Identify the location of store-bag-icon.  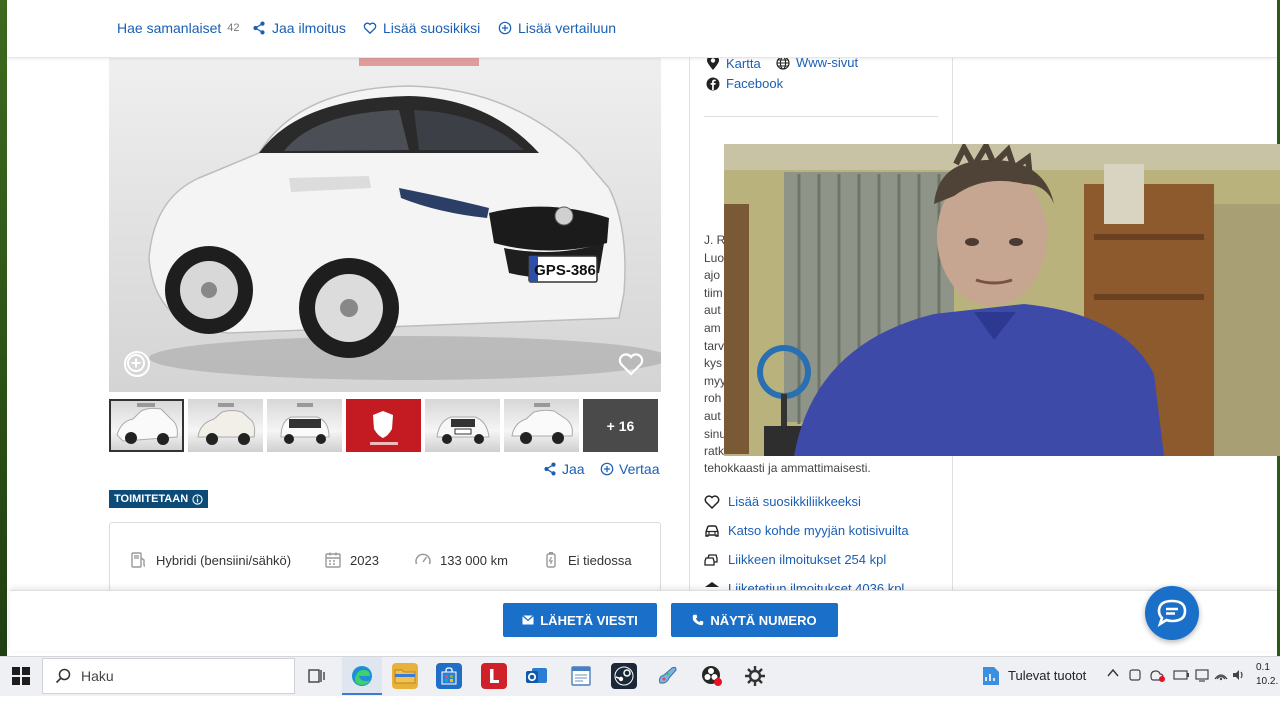
(449, 676).